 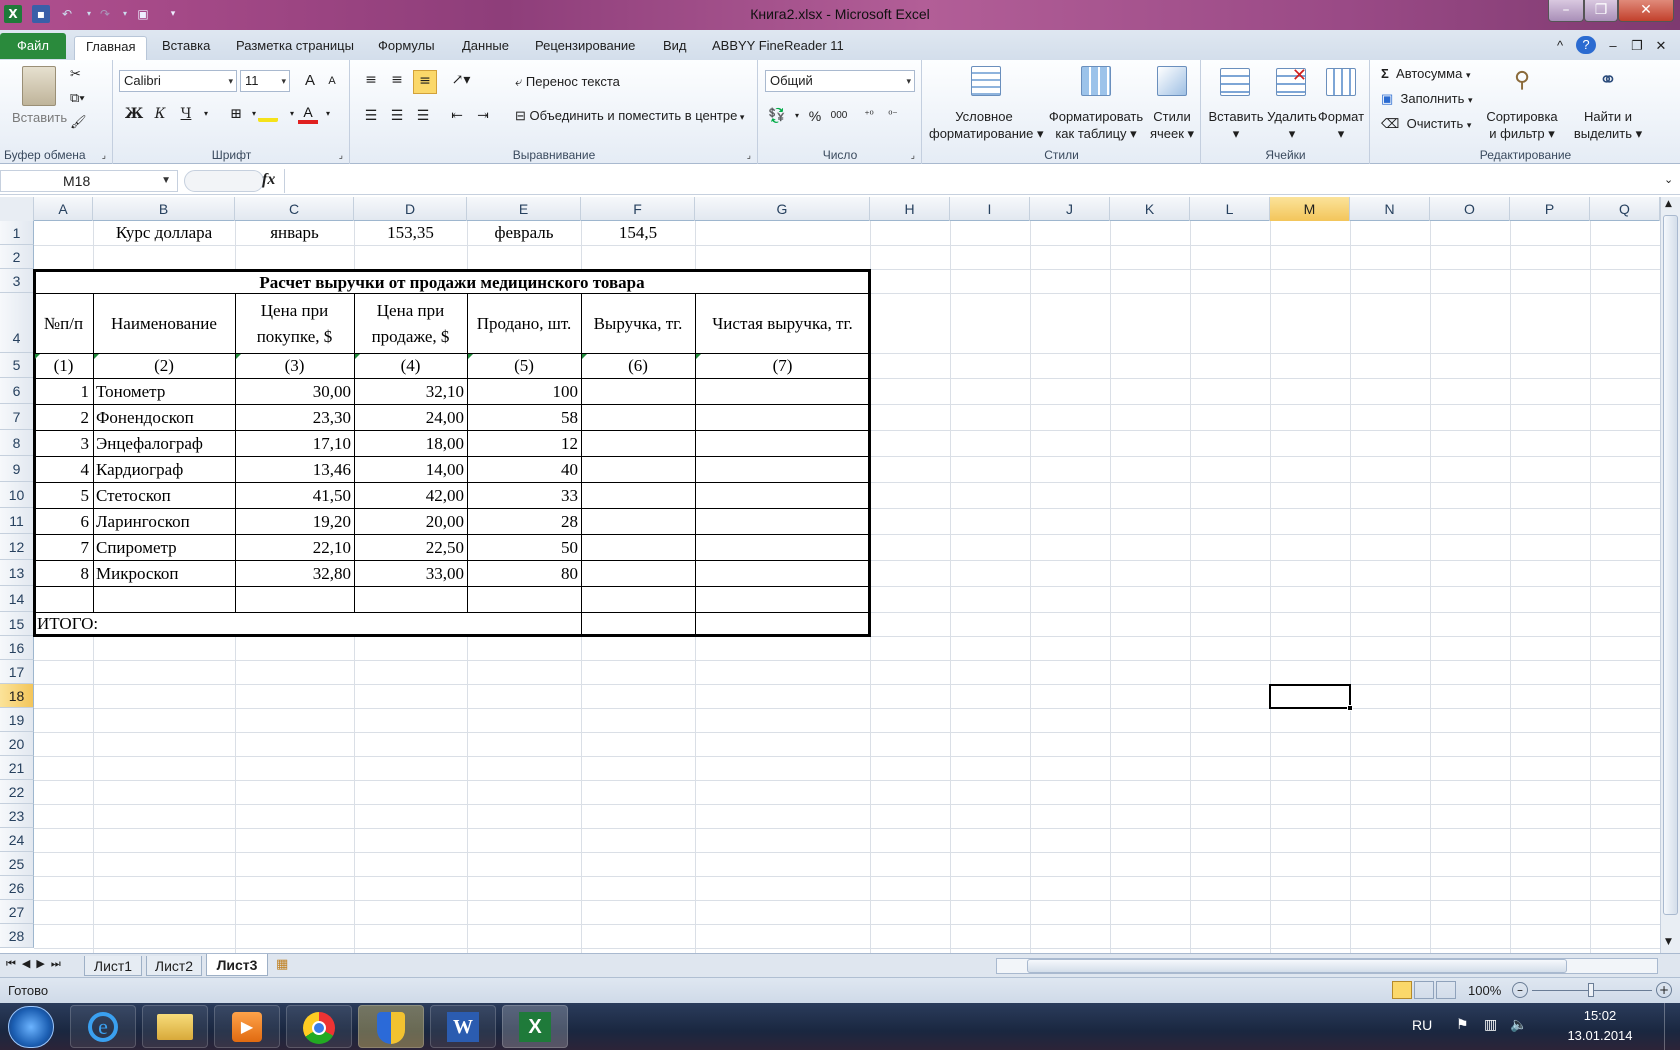 What do you see at coordinates (165, 573) in the screenshot?
I see `cell-item-name: Микроскоп` at bounding box center [165, 573].